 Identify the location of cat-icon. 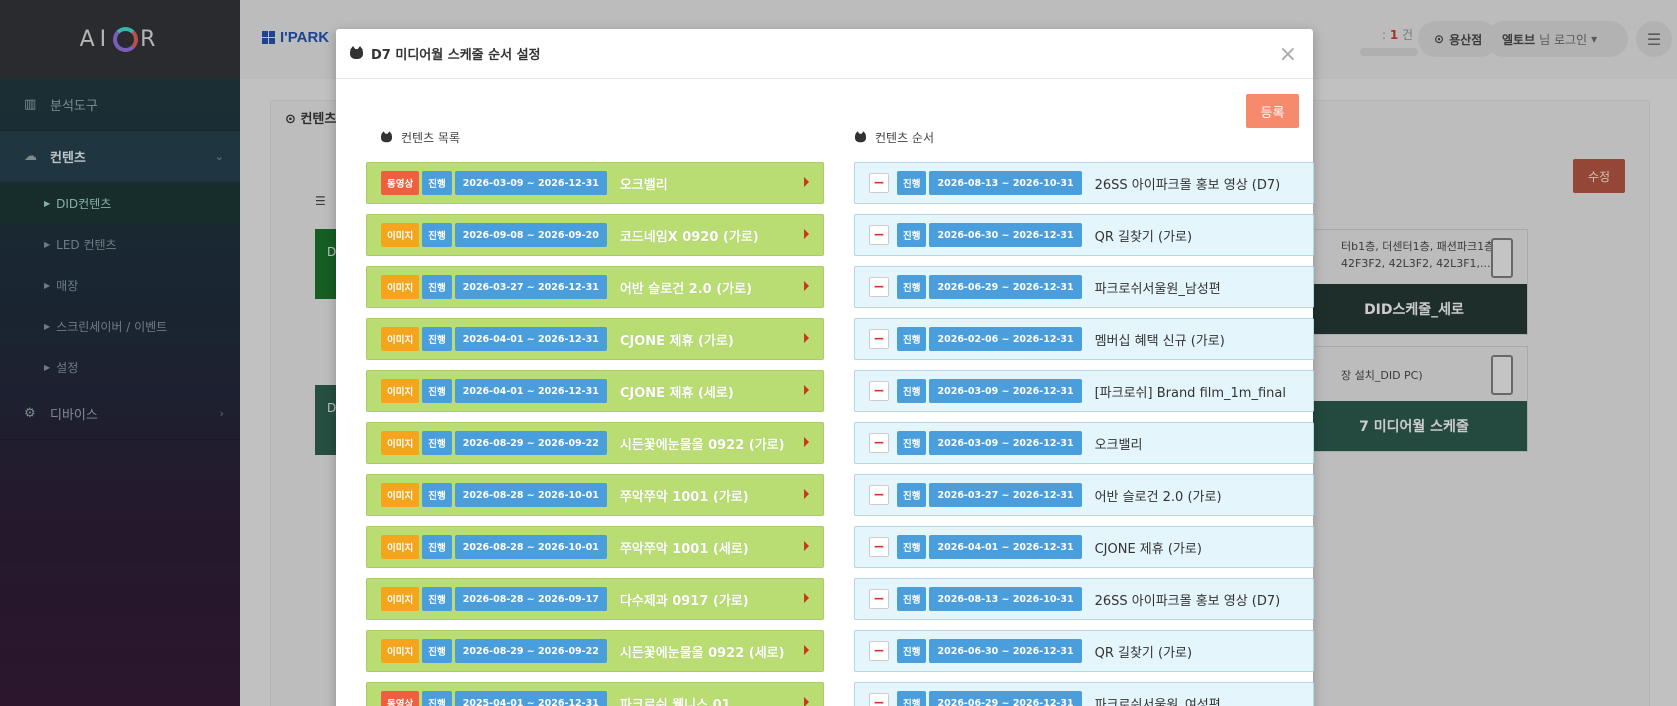
(356, 52).